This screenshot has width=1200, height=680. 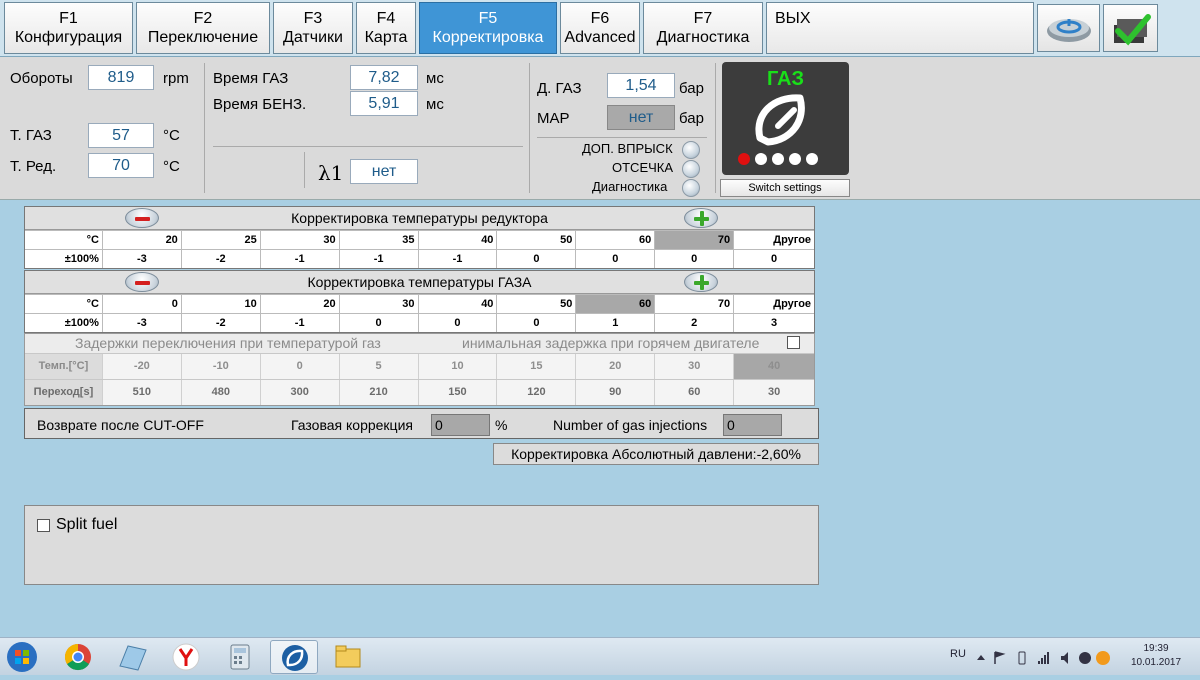 I want to click on tab-configuration: F1 Конфигурация, so click(x=68, y=28).